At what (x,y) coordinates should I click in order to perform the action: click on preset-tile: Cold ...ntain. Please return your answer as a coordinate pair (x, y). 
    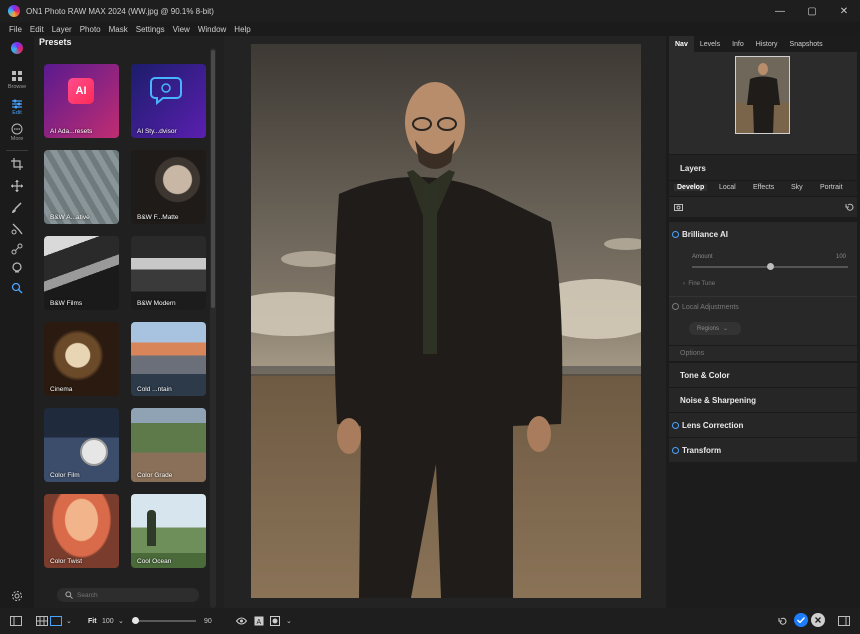
    Looking at the image, I should click on (168, 359).